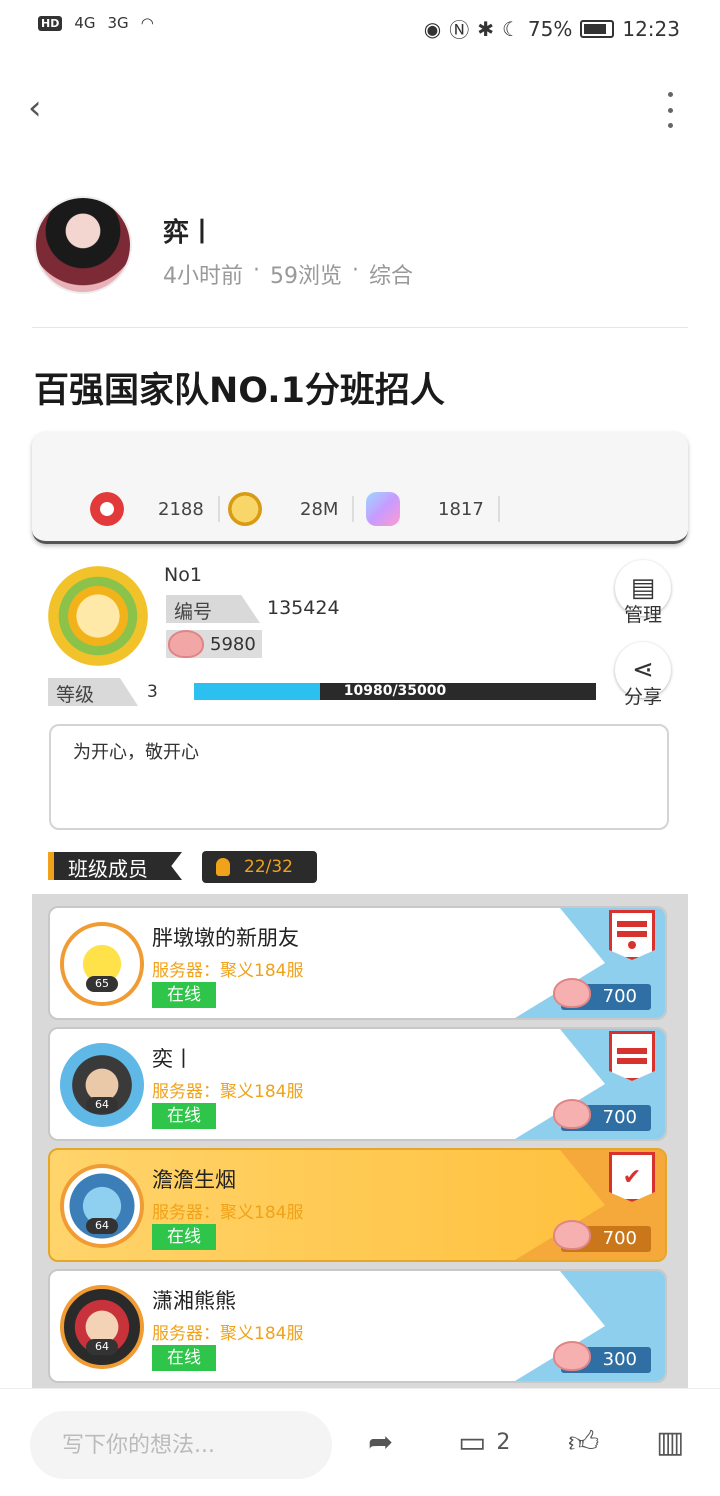  What do you see at coordinates (360, 28) in the screenshot?
I see `status-bar: HD 4G 3G ◠ ◉ Ⓝ ✱ ☾ 75% 12:23` at bounding box center [360, 28].